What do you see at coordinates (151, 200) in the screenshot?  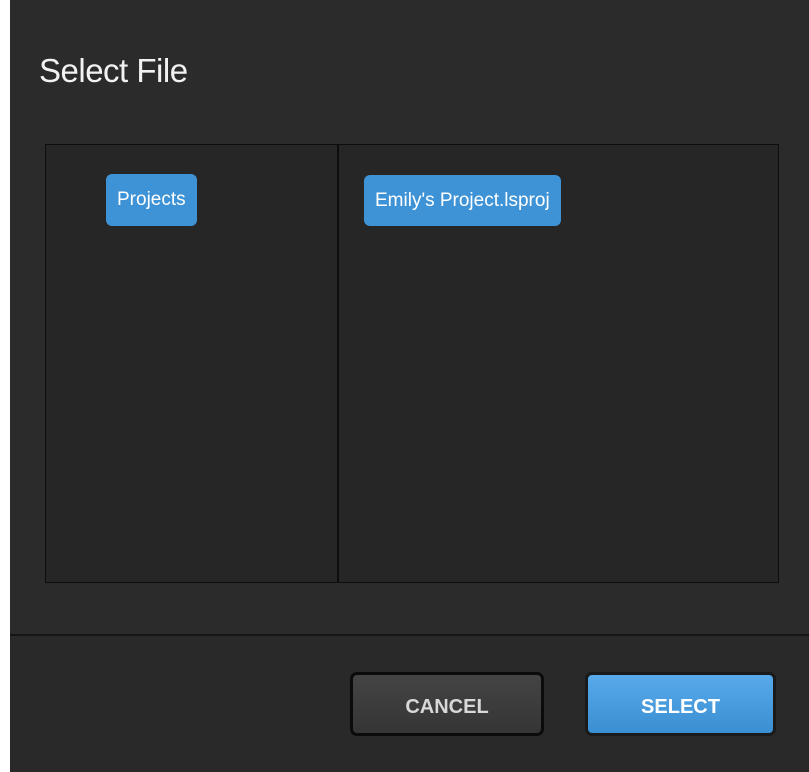 I see `folder-item-projects: Projects` at bounding box center [151, 200].